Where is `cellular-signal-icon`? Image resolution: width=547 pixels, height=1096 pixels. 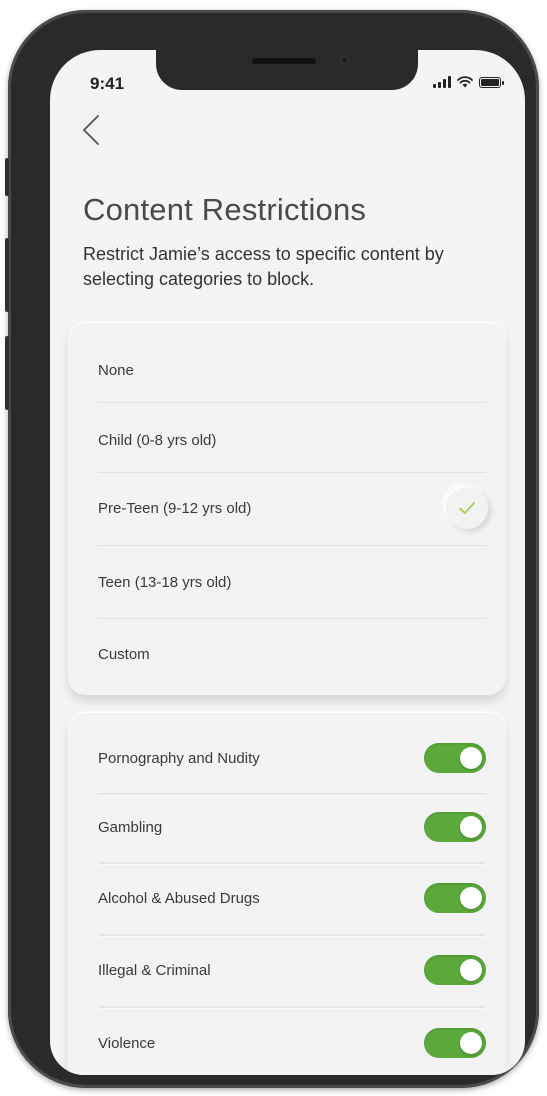
cellular-signal-icon is located at coordinates (442, 82).